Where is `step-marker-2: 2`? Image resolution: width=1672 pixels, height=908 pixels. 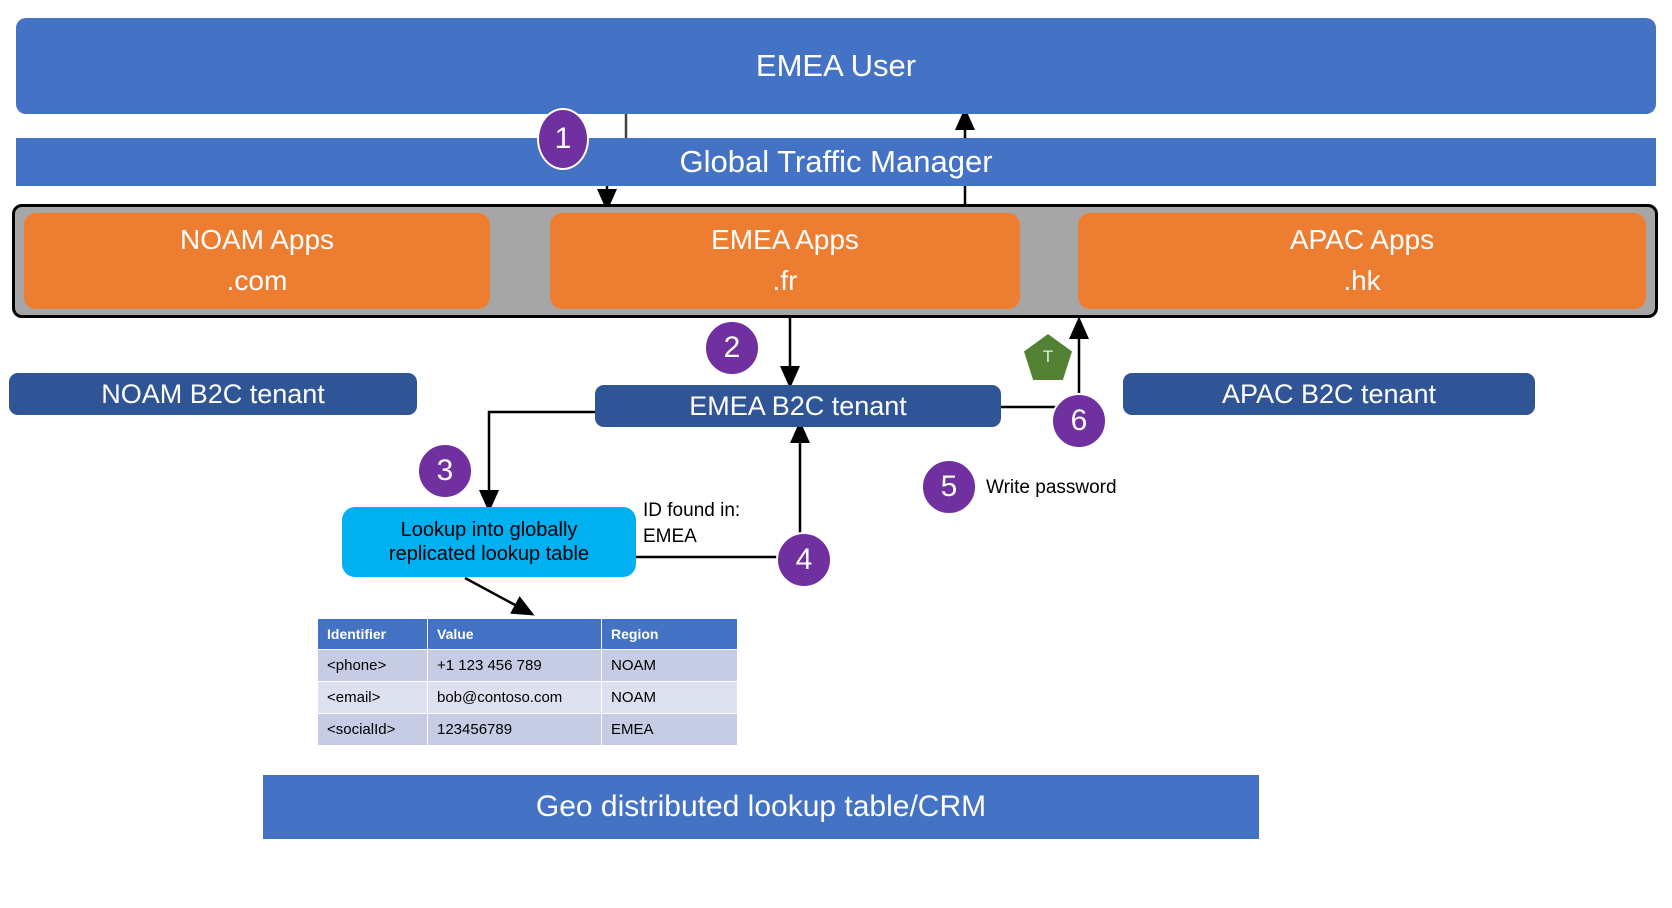 step-marker-2: 2 is located at coordinates (732, 348).